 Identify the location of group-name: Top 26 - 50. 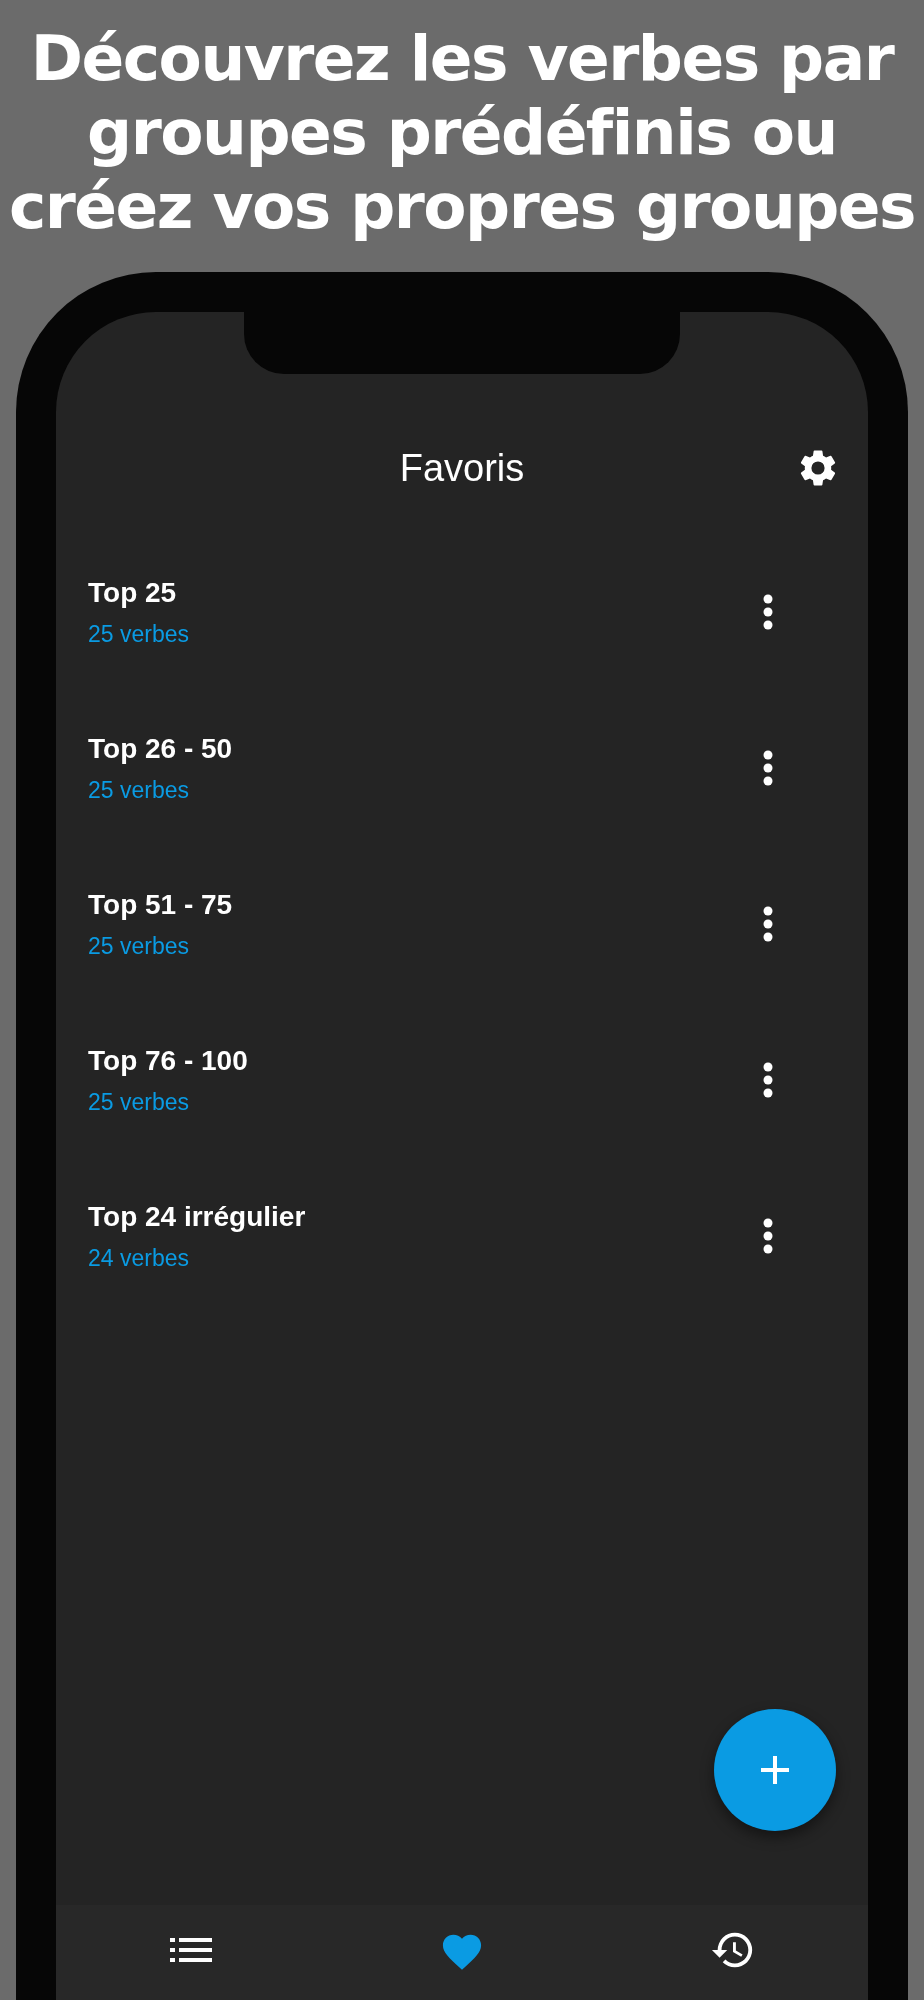
(160, 748).